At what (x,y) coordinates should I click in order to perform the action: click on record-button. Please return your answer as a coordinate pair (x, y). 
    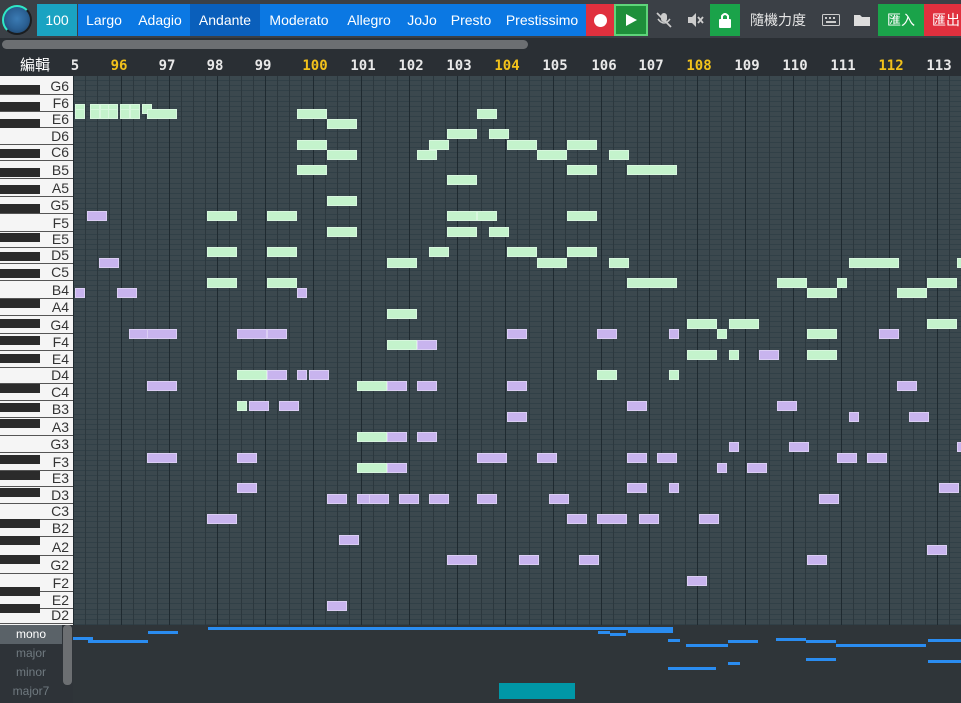
    Looking at the image, I should click on (600, 20).